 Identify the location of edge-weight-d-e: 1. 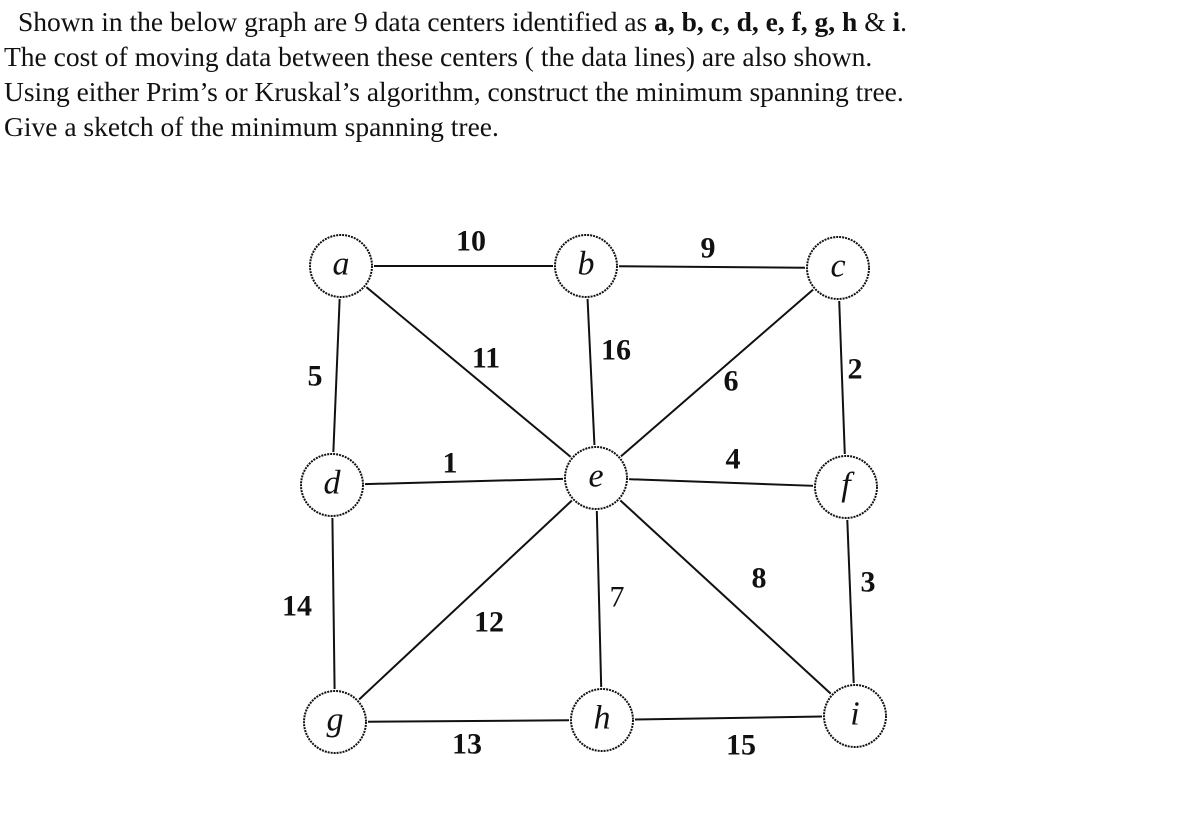
(450, 463).